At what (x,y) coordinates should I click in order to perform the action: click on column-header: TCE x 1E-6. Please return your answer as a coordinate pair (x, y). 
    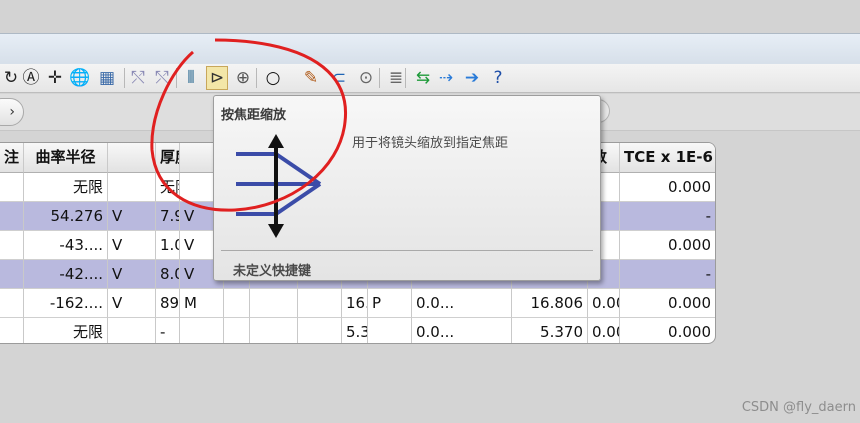
    Looking at the image, I should click on (667, 158).